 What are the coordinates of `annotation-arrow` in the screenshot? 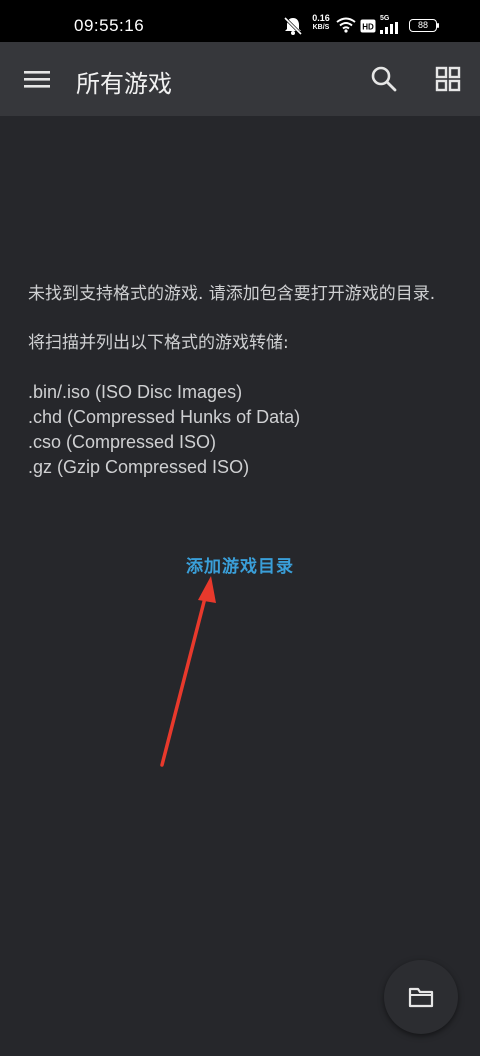 It's located at (188, 671).